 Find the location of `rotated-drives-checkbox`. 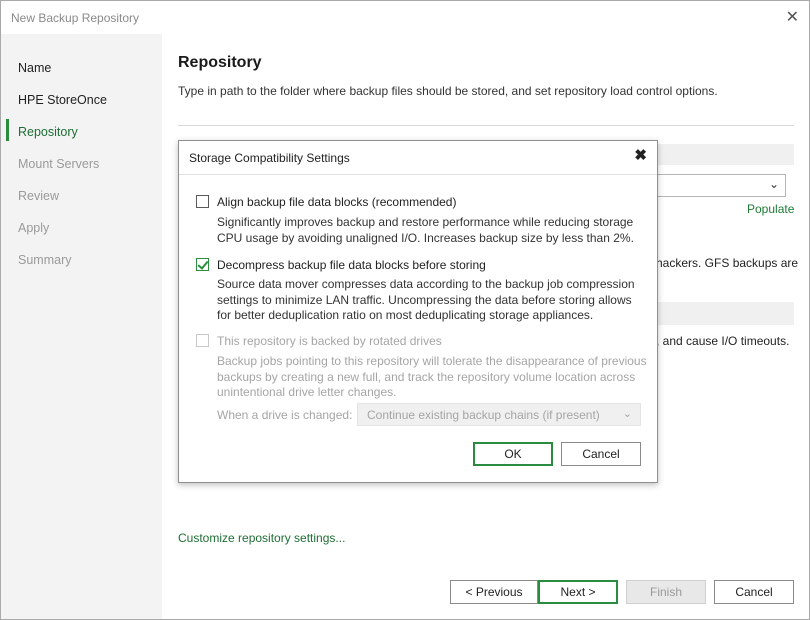

rotated-drives-checkbox is located at coordinates (202, 340).